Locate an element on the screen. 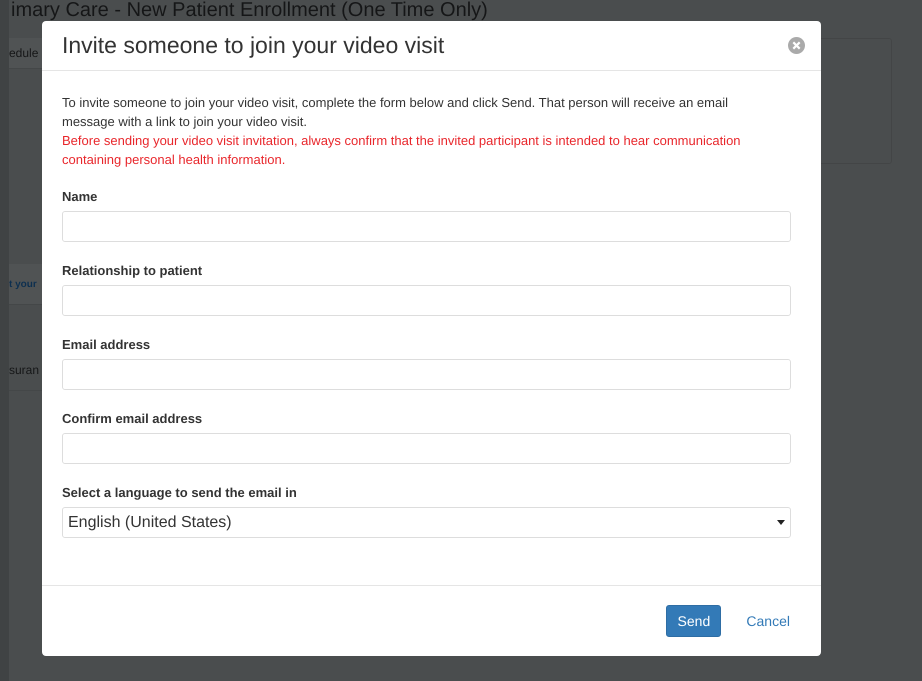 Image resolution: width=922 pixels, height=681 pixels. field-label: Email address is located at coordinates (107, 344).